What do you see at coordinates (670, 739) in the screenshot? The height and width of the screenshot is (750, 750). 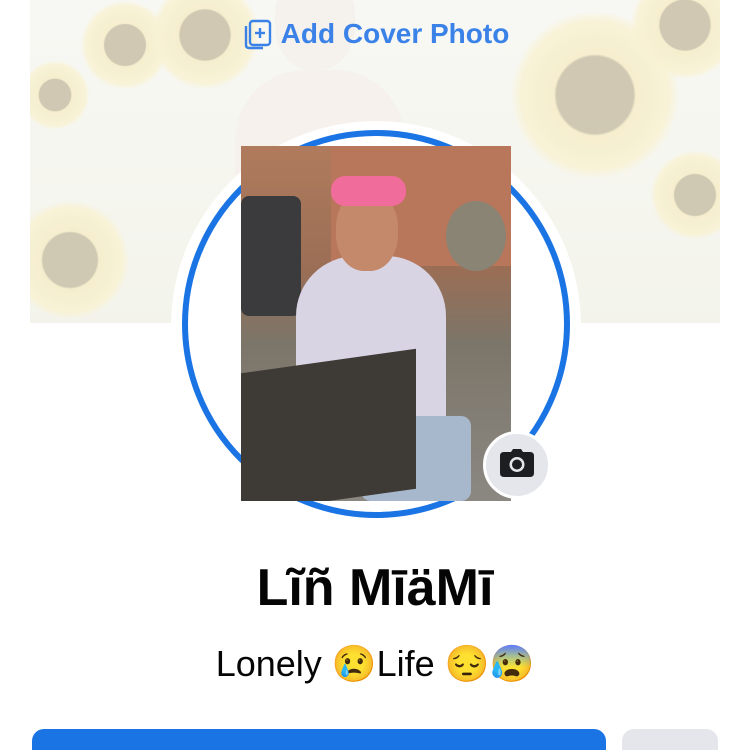 I see `more-options-button` at bounding box center [670, 739].